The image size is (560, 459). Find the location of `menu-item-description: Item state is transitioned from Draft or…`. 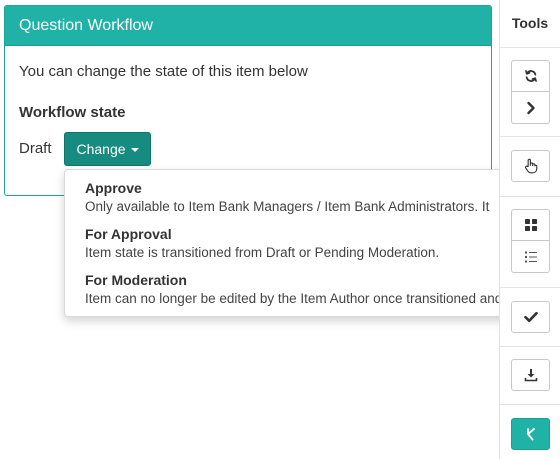

menu-item-description: Item state is transitioned from Draft or… is located at coordinates (262, 252).